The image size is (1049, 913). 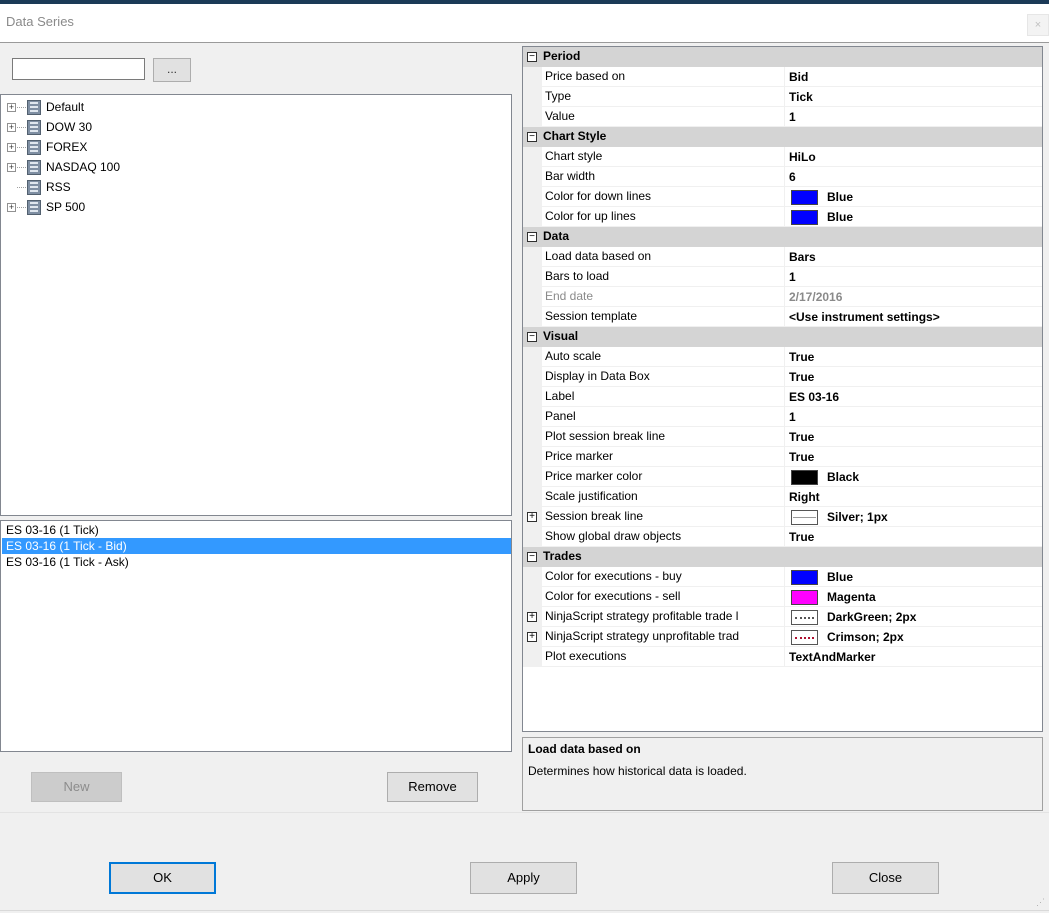 I want to click on tree-item: + DOW 30, so click(x=49, y=127).